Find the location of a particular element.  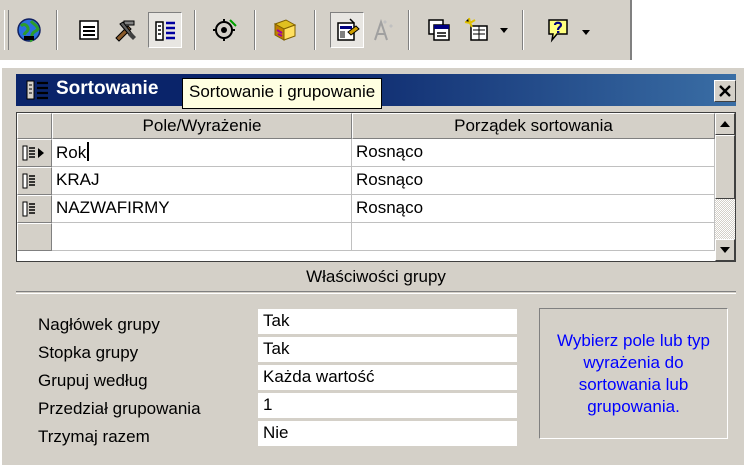

globe-icon is located at coordinates (29, 30).